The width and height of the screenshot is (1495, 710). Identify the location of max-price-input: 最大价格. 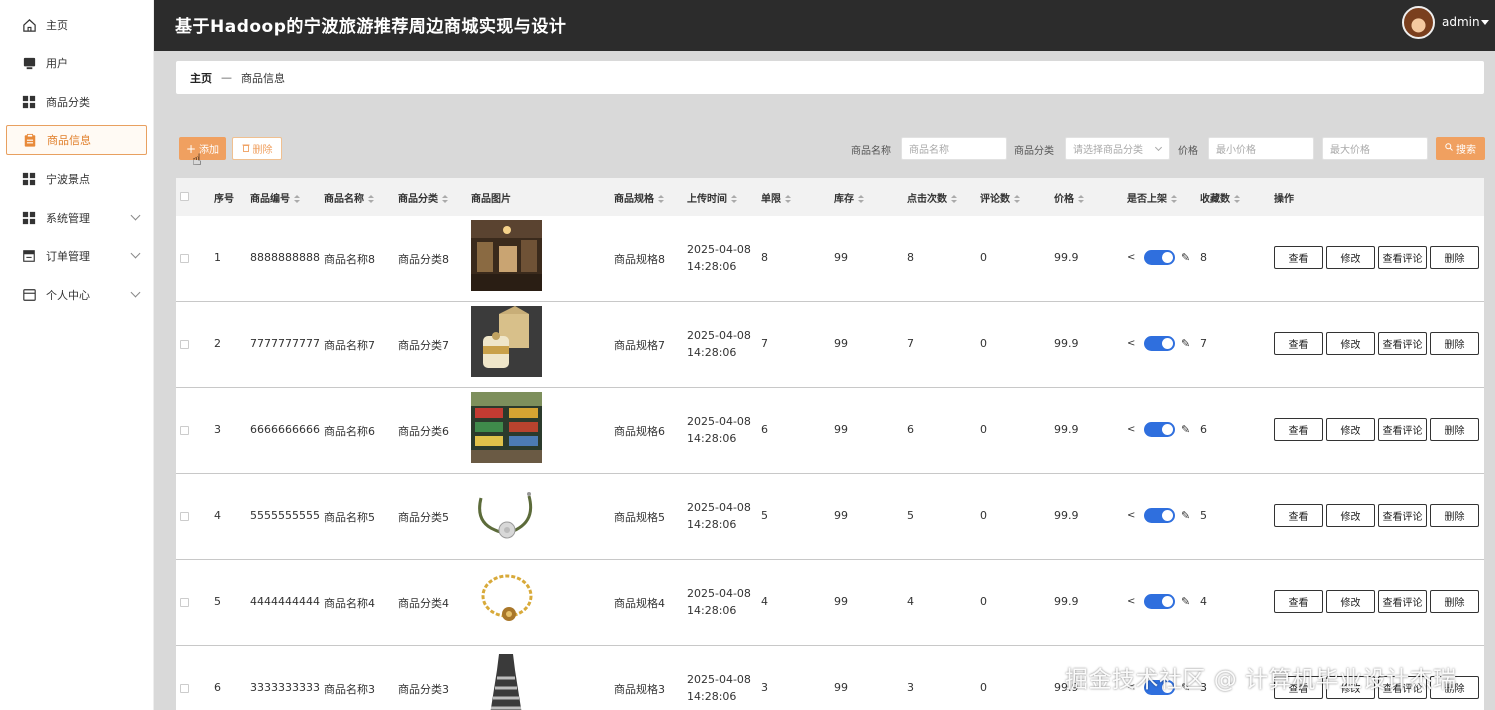
(1375, 148).